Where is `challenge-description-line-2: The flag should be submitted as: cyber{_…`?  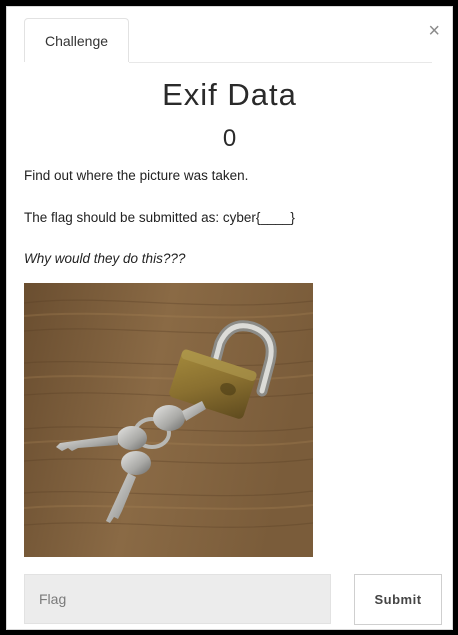 challenge-description-line-2: The flag should be submitted as: cyber{_… is located at coordinates (159, 217).